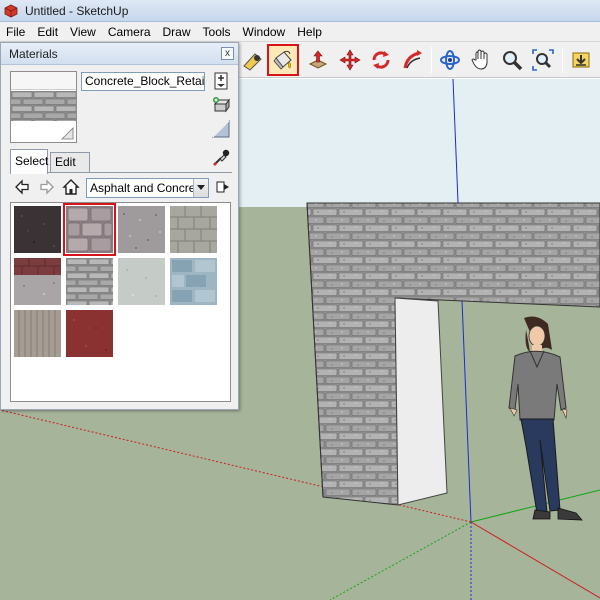  I want to click on green-axis-negative, so click(400, 560).